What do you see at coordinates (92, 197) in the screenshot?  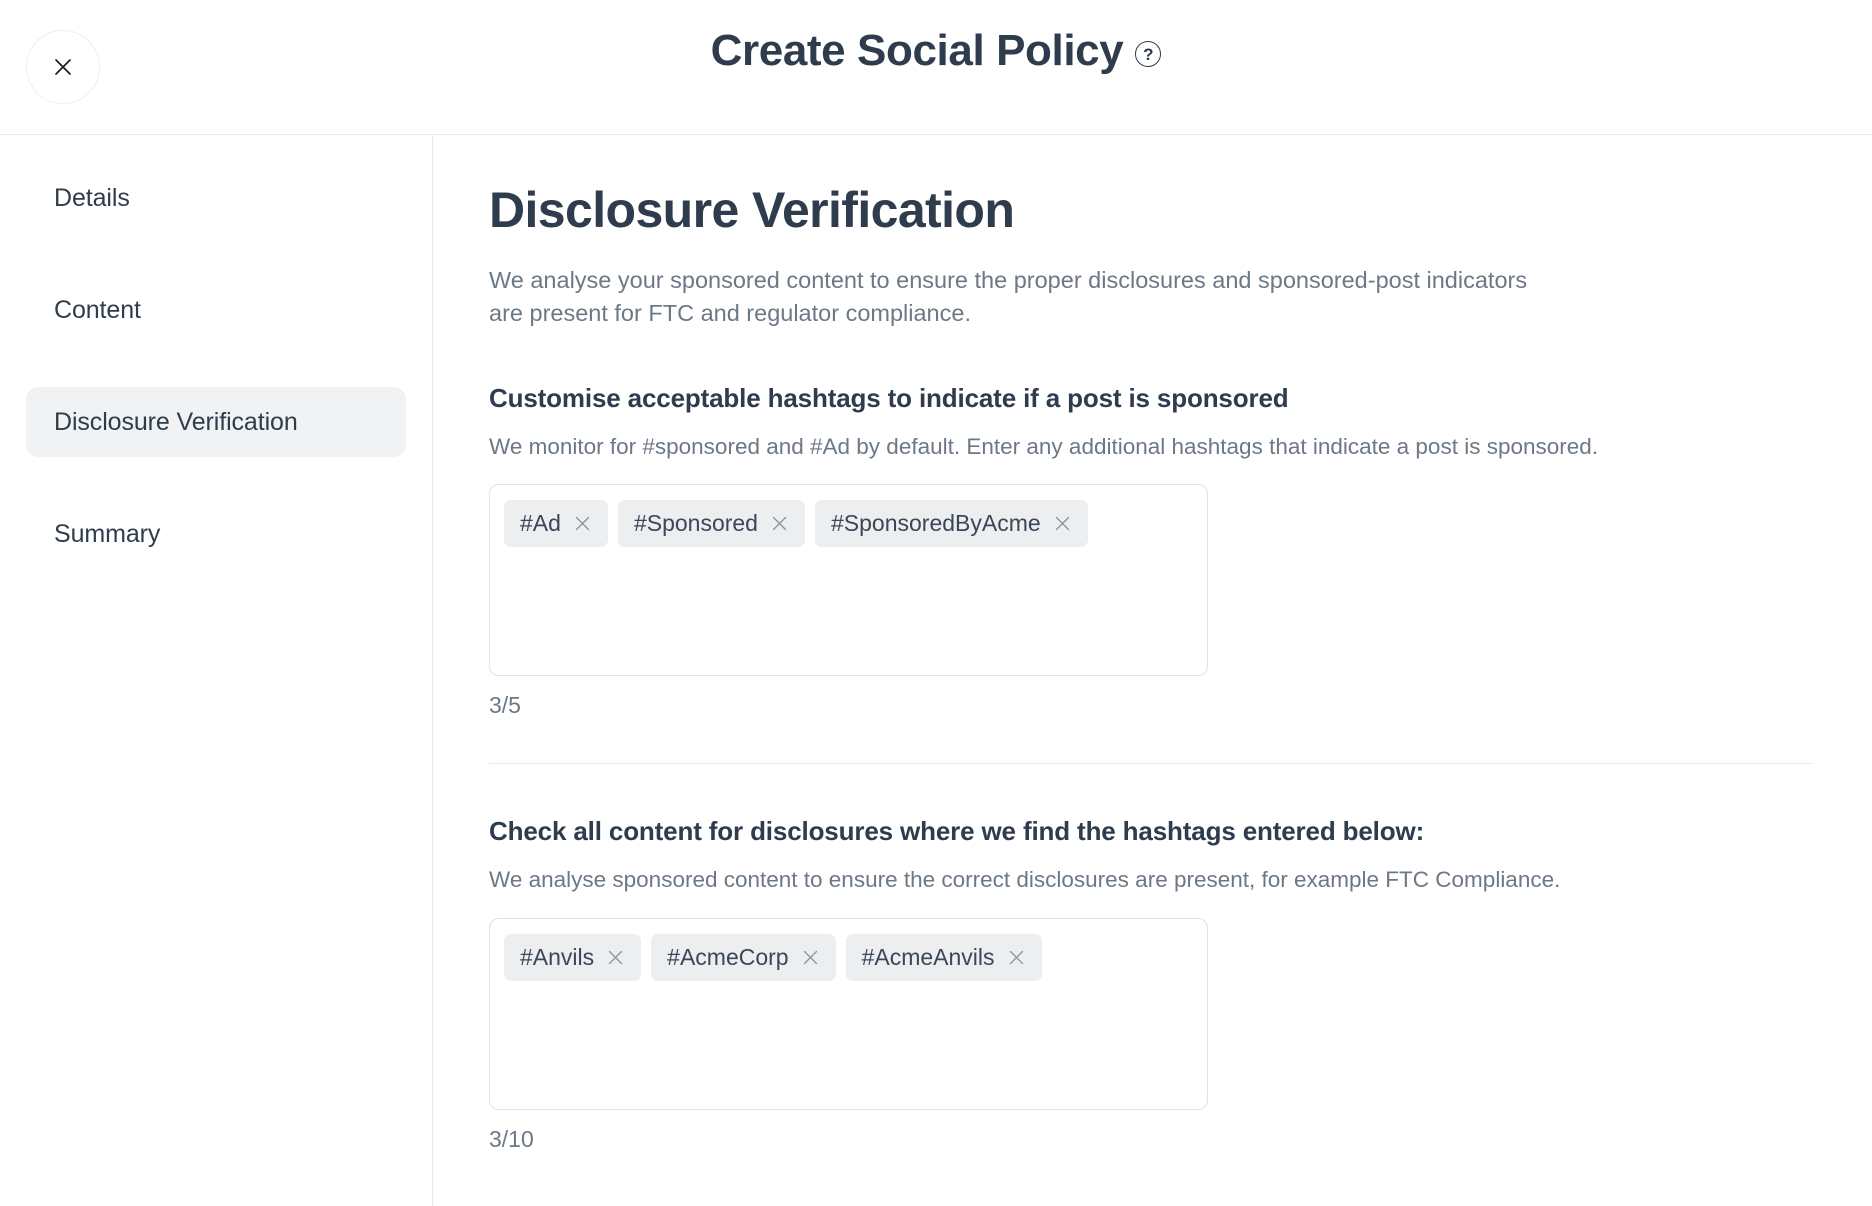 I see `sidebar-item-label: Details` at bounding box center [92, 197].